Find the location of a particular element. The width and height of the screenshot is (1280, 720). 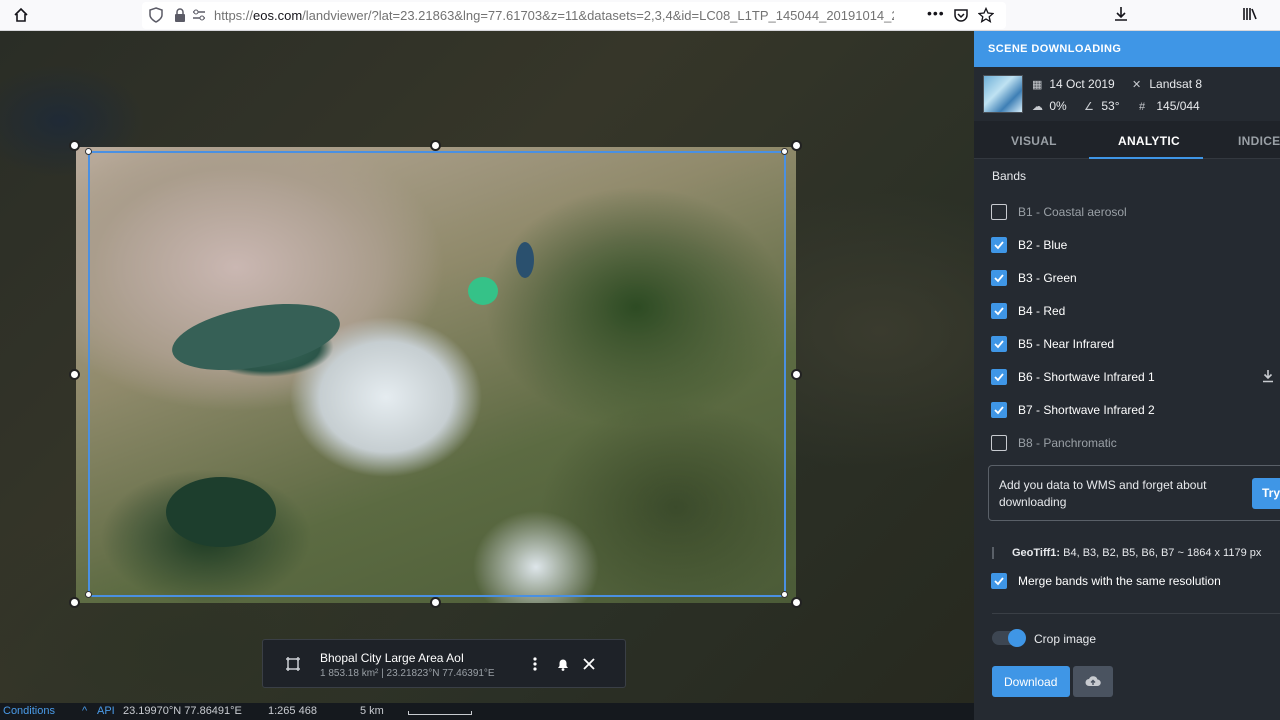

conditions-link: Conditions is located at coordinates (29, 711).